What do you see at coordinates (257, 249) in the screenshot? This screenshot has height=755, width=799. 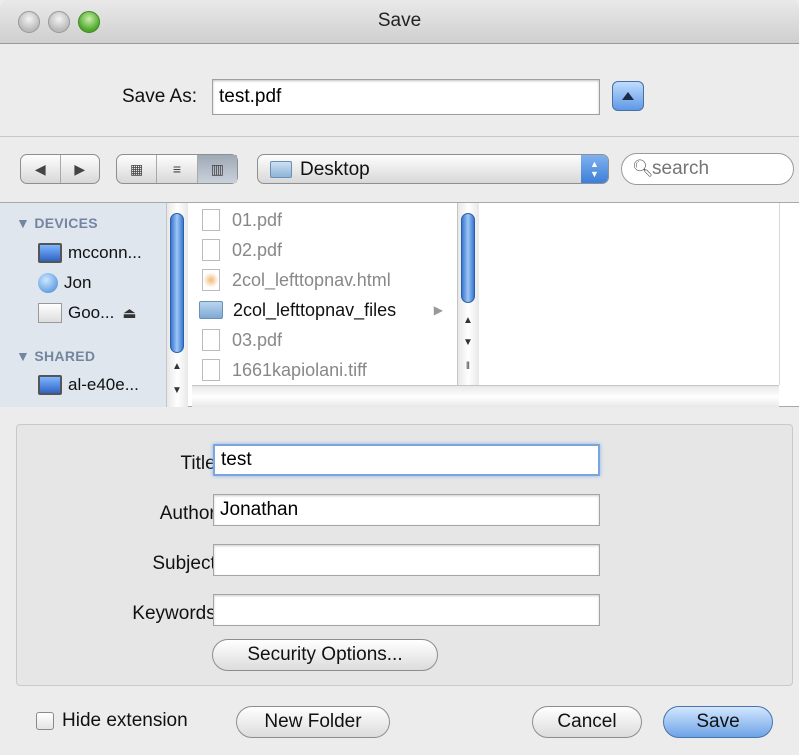 I see `file-name: 02.pdf` at bounding box center [257, 249].